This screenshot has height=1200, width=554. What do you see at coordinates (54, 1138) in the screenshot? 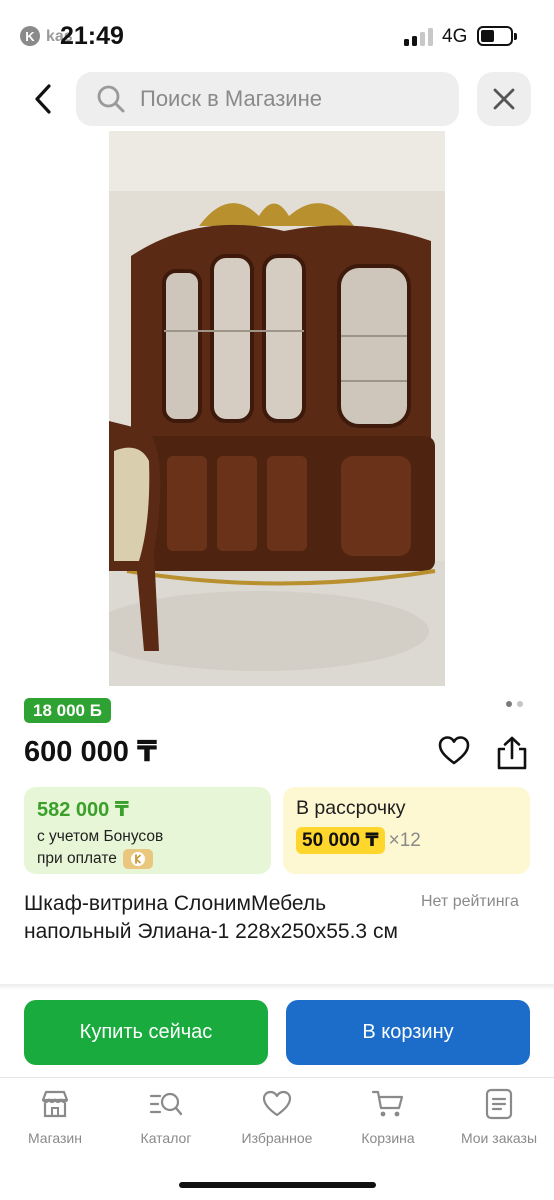
I see `nav-label-shop: Магазин` at bounding box center [54, 1138].